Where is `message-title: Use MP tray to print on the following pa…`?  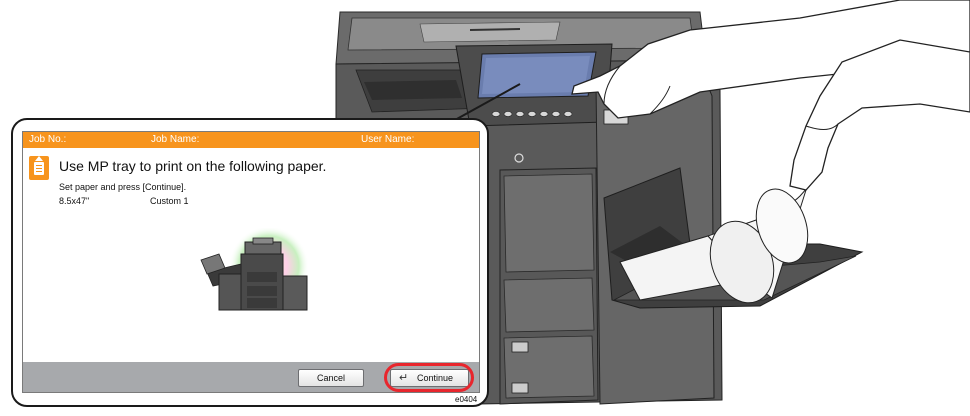
message-title: Use MP tray to print on the following pa… is located at coordinates (193, 166).